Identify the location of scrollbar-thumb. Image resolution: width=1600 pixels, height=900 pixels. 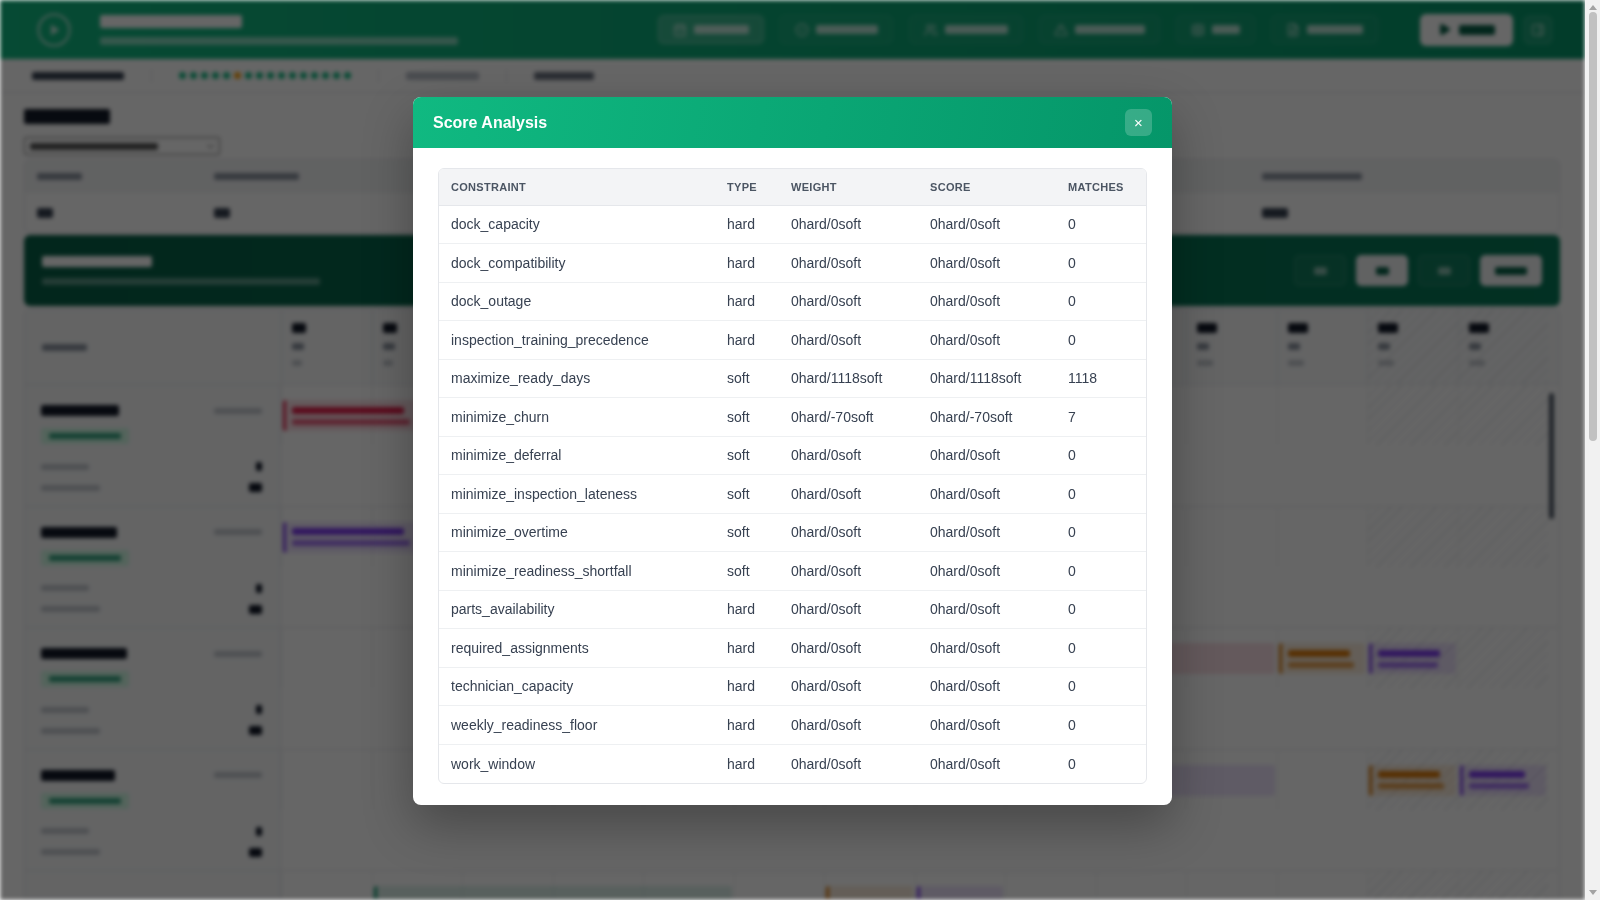
(1592, 226).